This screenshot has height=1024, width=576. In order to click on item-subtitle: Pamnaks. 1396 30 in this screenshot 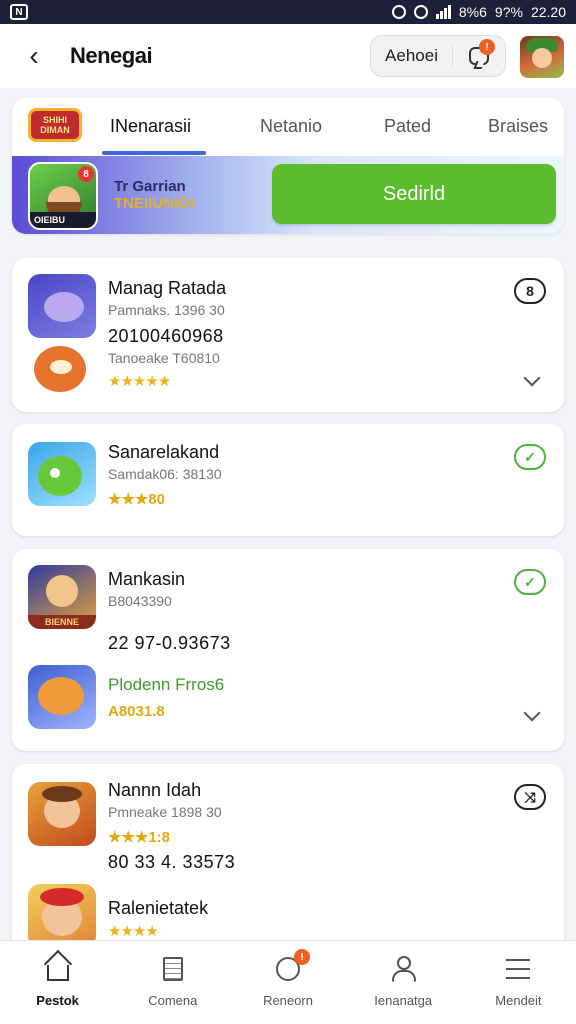, I will do `click(166, 310)`.